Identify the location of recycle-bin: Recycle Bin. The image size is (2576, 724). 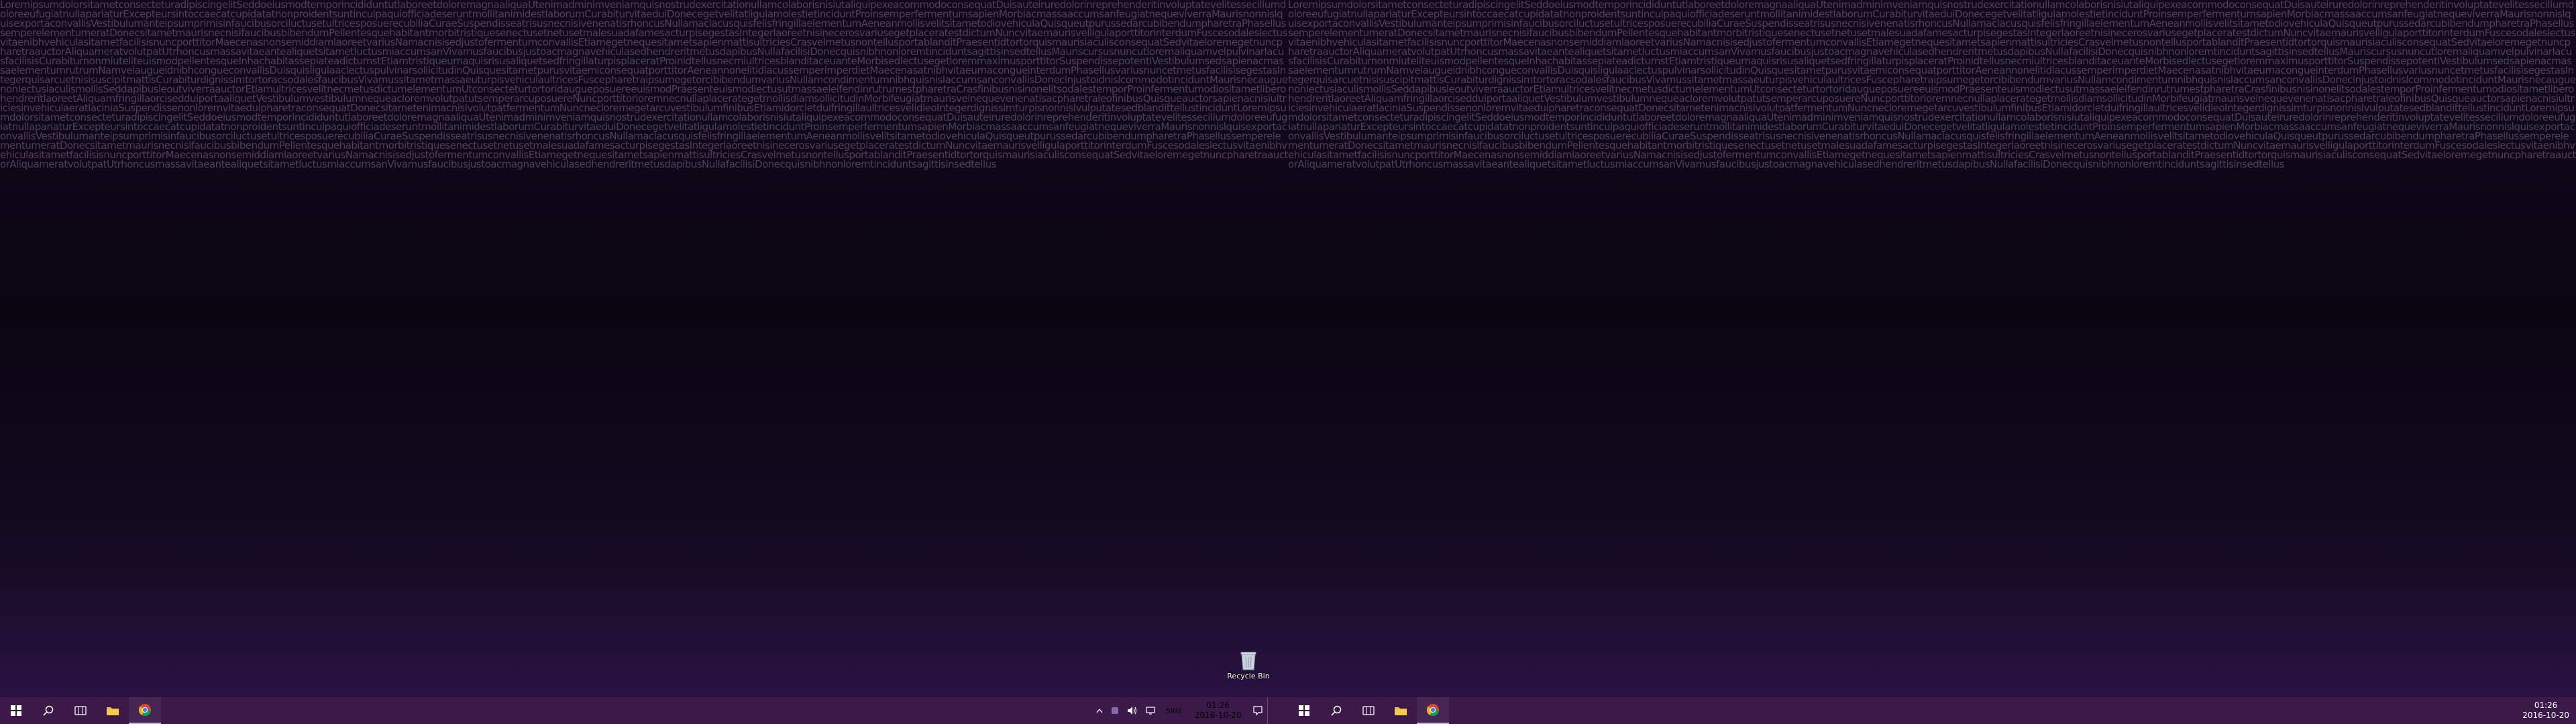
(1248, 665).